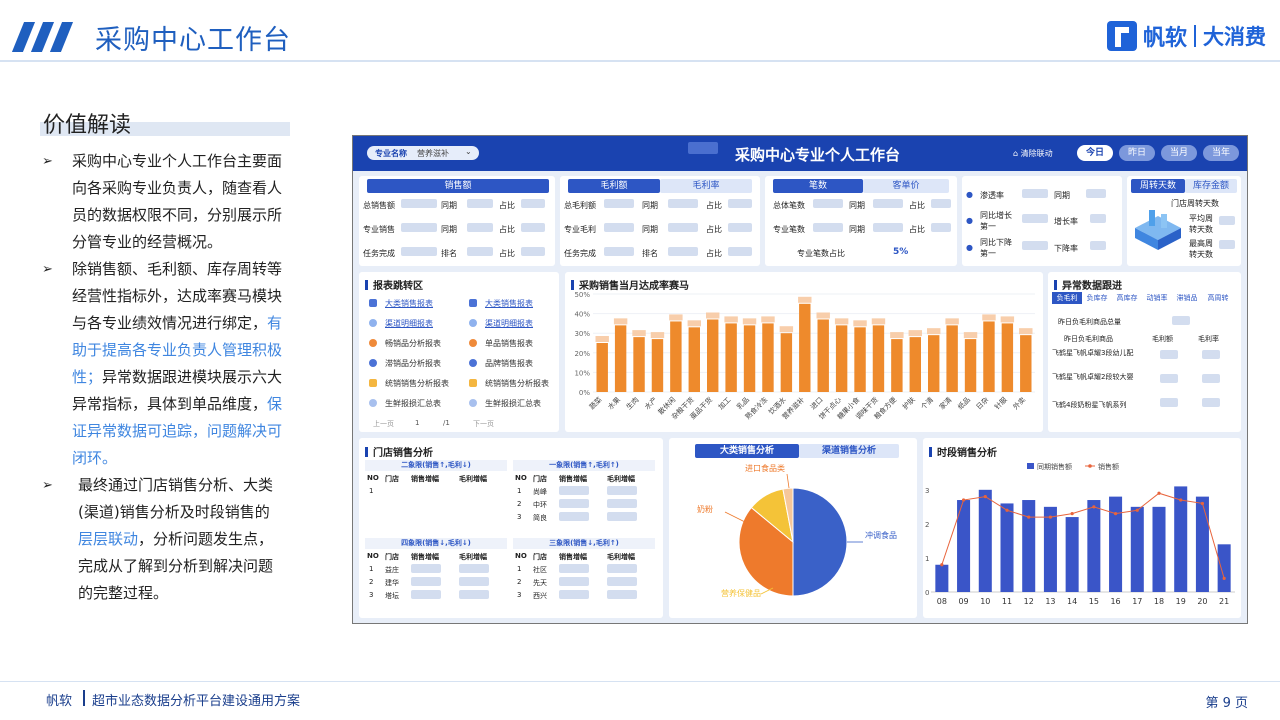 Image resolution: width=1280 pixels, height=720 pixels. Describe the element at coordinates (47, 485) in the screenshot. I see `arrow-icon: ➢` at that location.